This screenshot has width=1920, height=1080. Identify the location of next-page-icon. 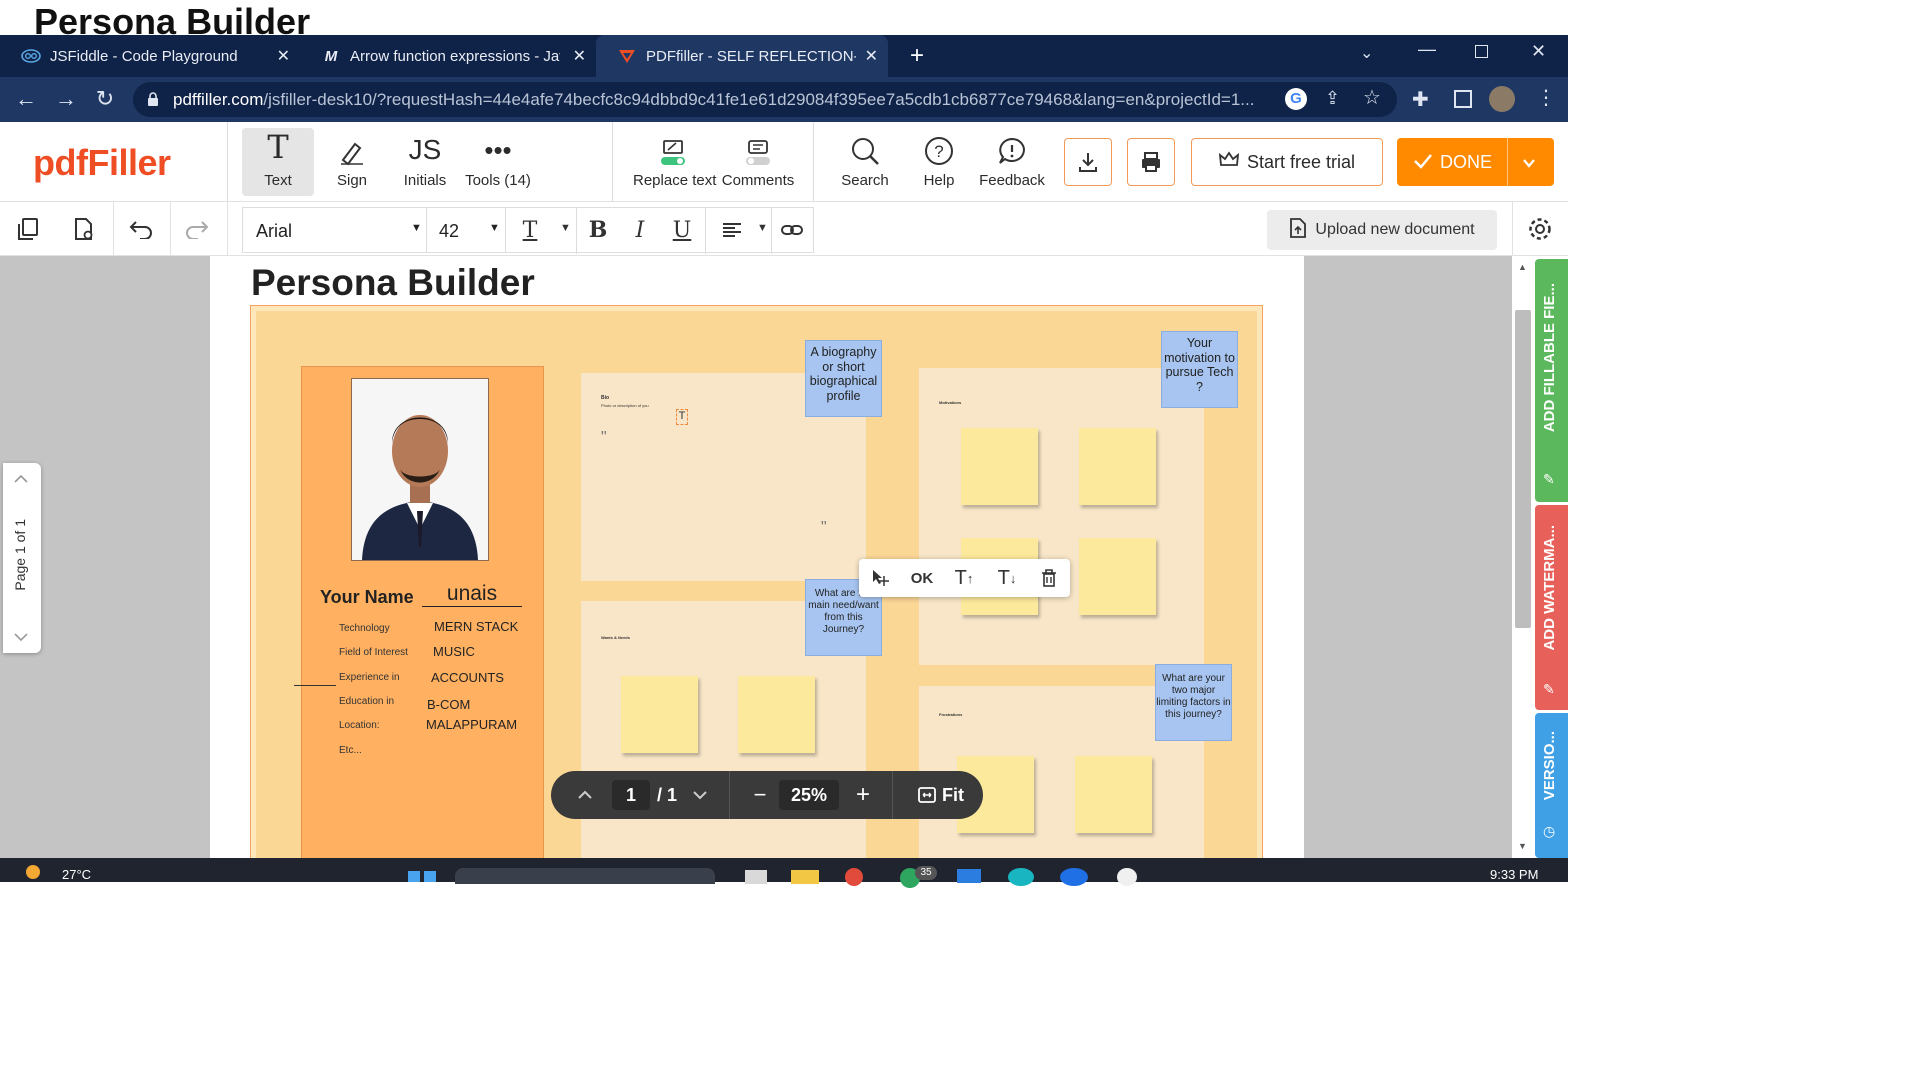
(700, 795).